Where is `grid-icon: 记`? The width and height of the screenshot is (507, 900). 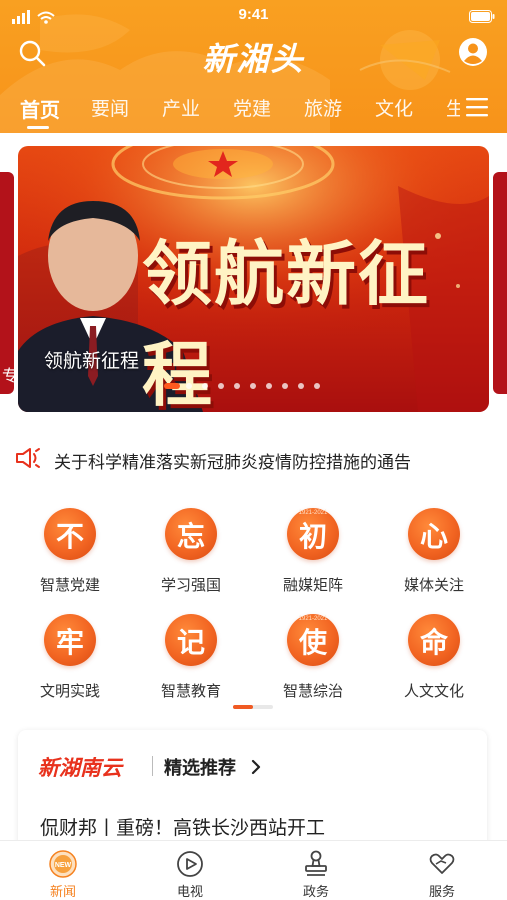
grid-icon: 记 is located at coordinates (191, 640).